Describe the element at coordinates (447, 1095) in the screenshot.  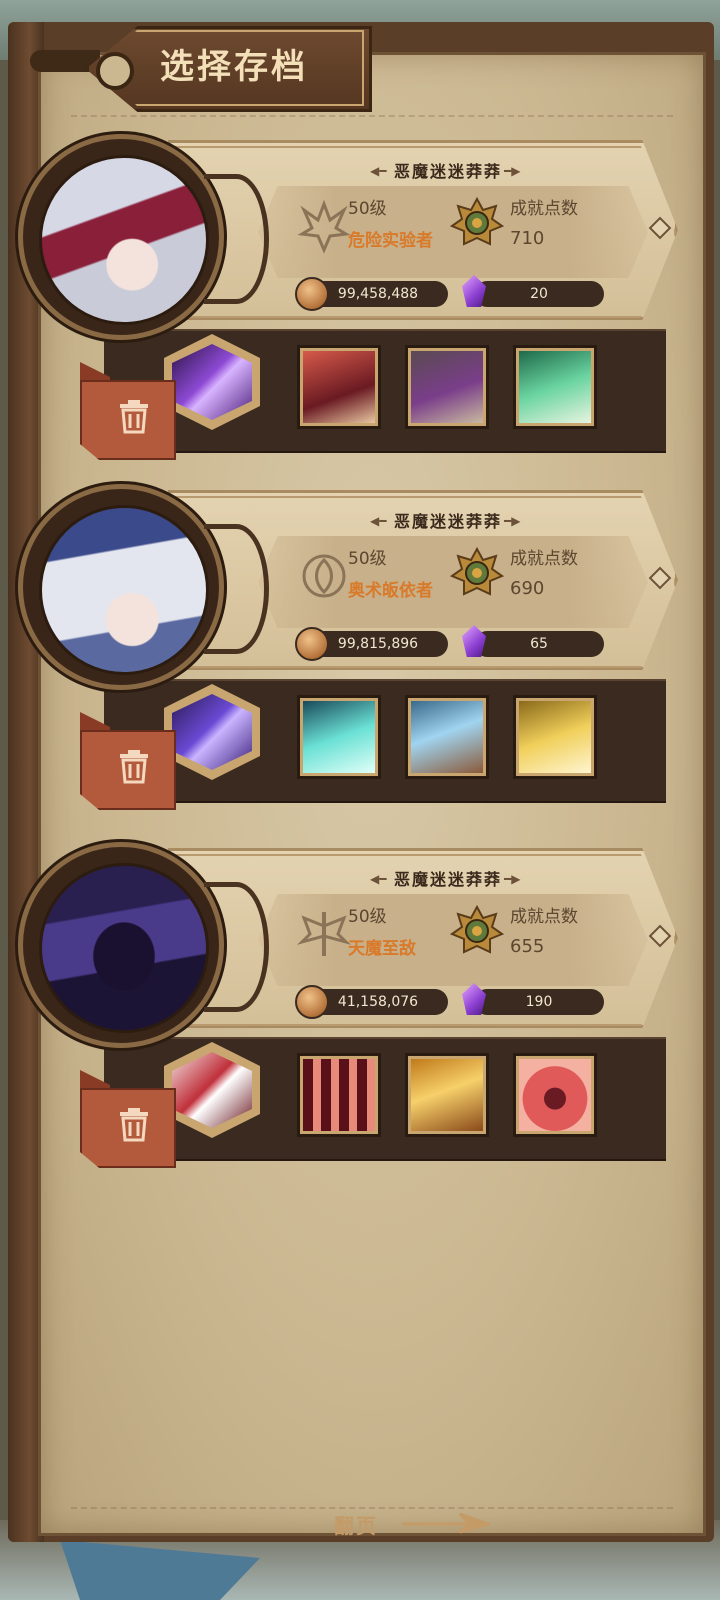
I see `golden-flare-skill-icon` at that location.